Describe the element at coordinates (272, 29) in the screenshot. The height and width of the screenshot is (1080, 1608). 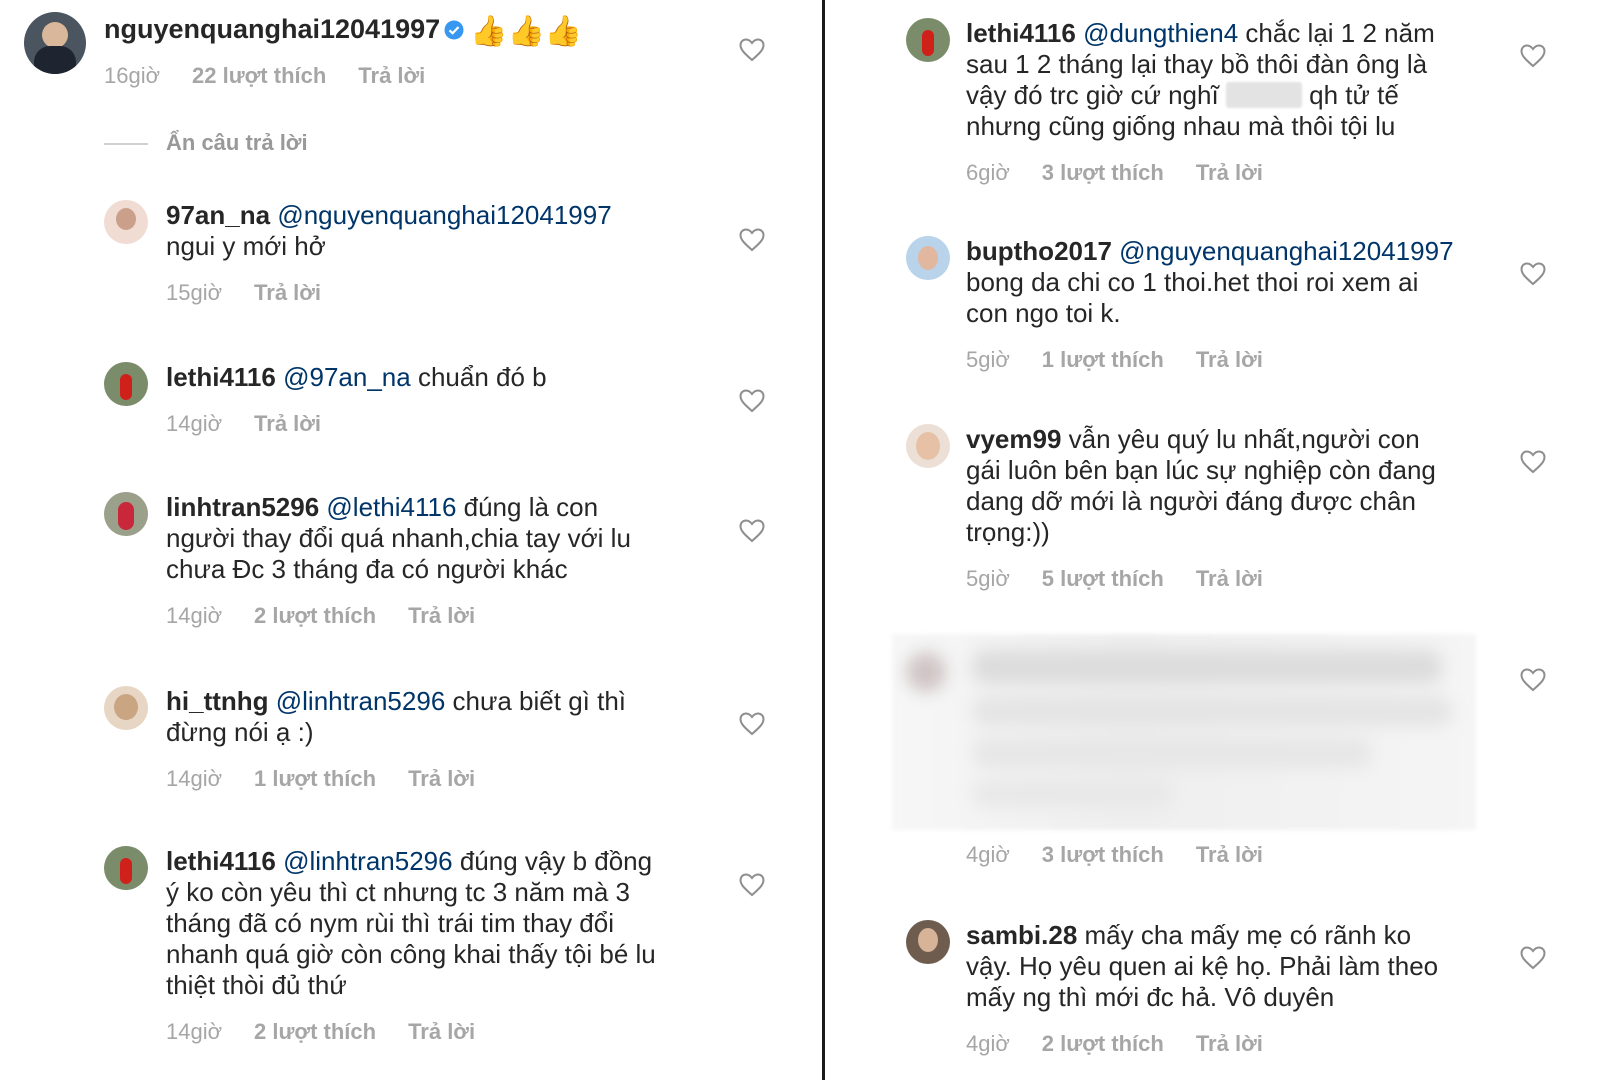
I see `username: nguyenquanghai12041997` at that location.